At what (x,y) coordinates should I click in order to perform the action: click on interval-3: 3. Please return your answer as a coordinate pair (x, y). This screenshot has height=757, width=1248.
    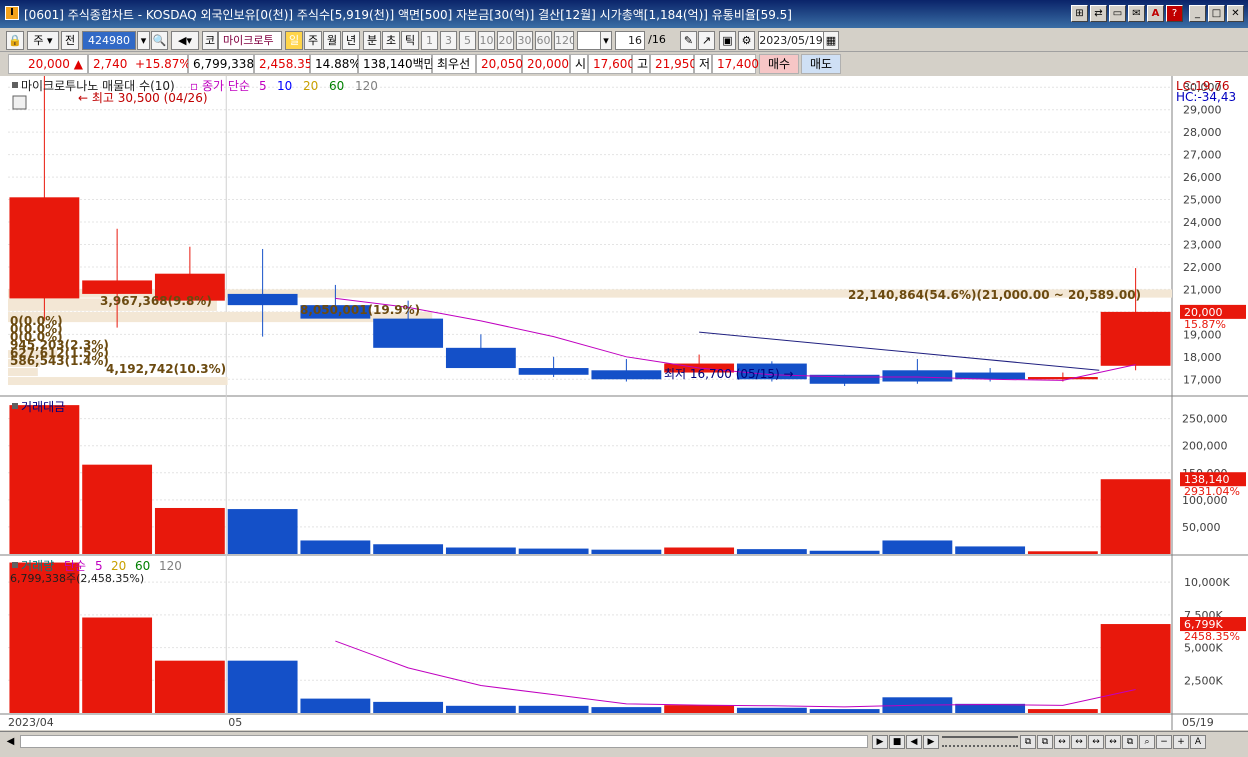
    Looking at the image, I should click on (448, 40).